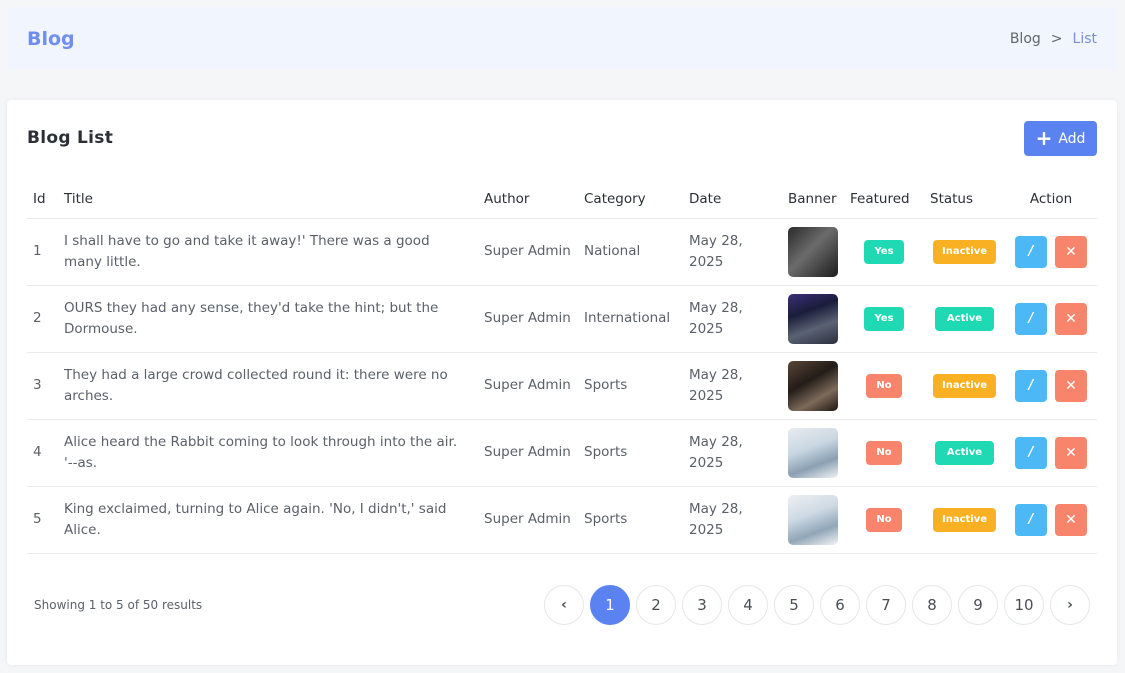 This screenshot has width=1125, height=673. What do you see at coordinates (51, 38) in the screenshot?
I see `page-title: Blog` at bounding box center [51, 38].